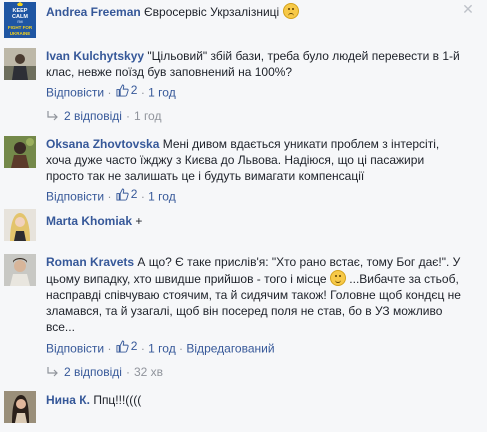 The height and width of the screenshot is (432, 487). What do you see at coordinates (89, 221) in the screenshot?
I see `author-name: Marta Khomiak` at bounding box center [89, 221].